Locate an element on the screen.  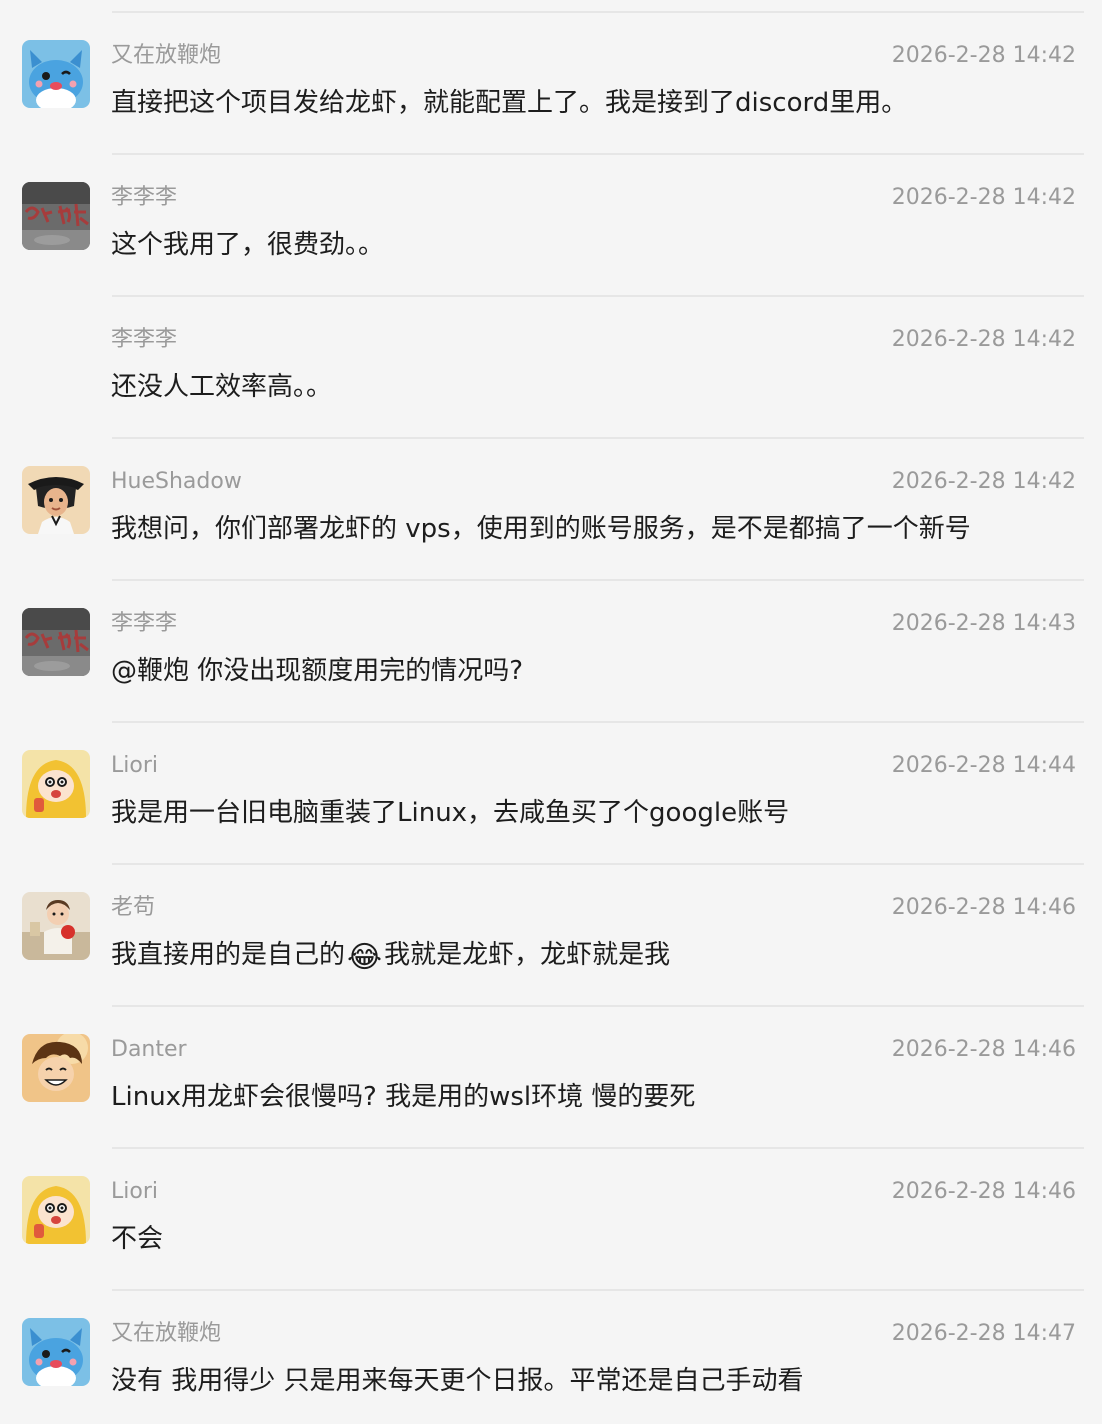
message-text: 我是用一台旧电脑重装了Linux，去咸鱼买了个google账号 is located at coordinates (450, 813).